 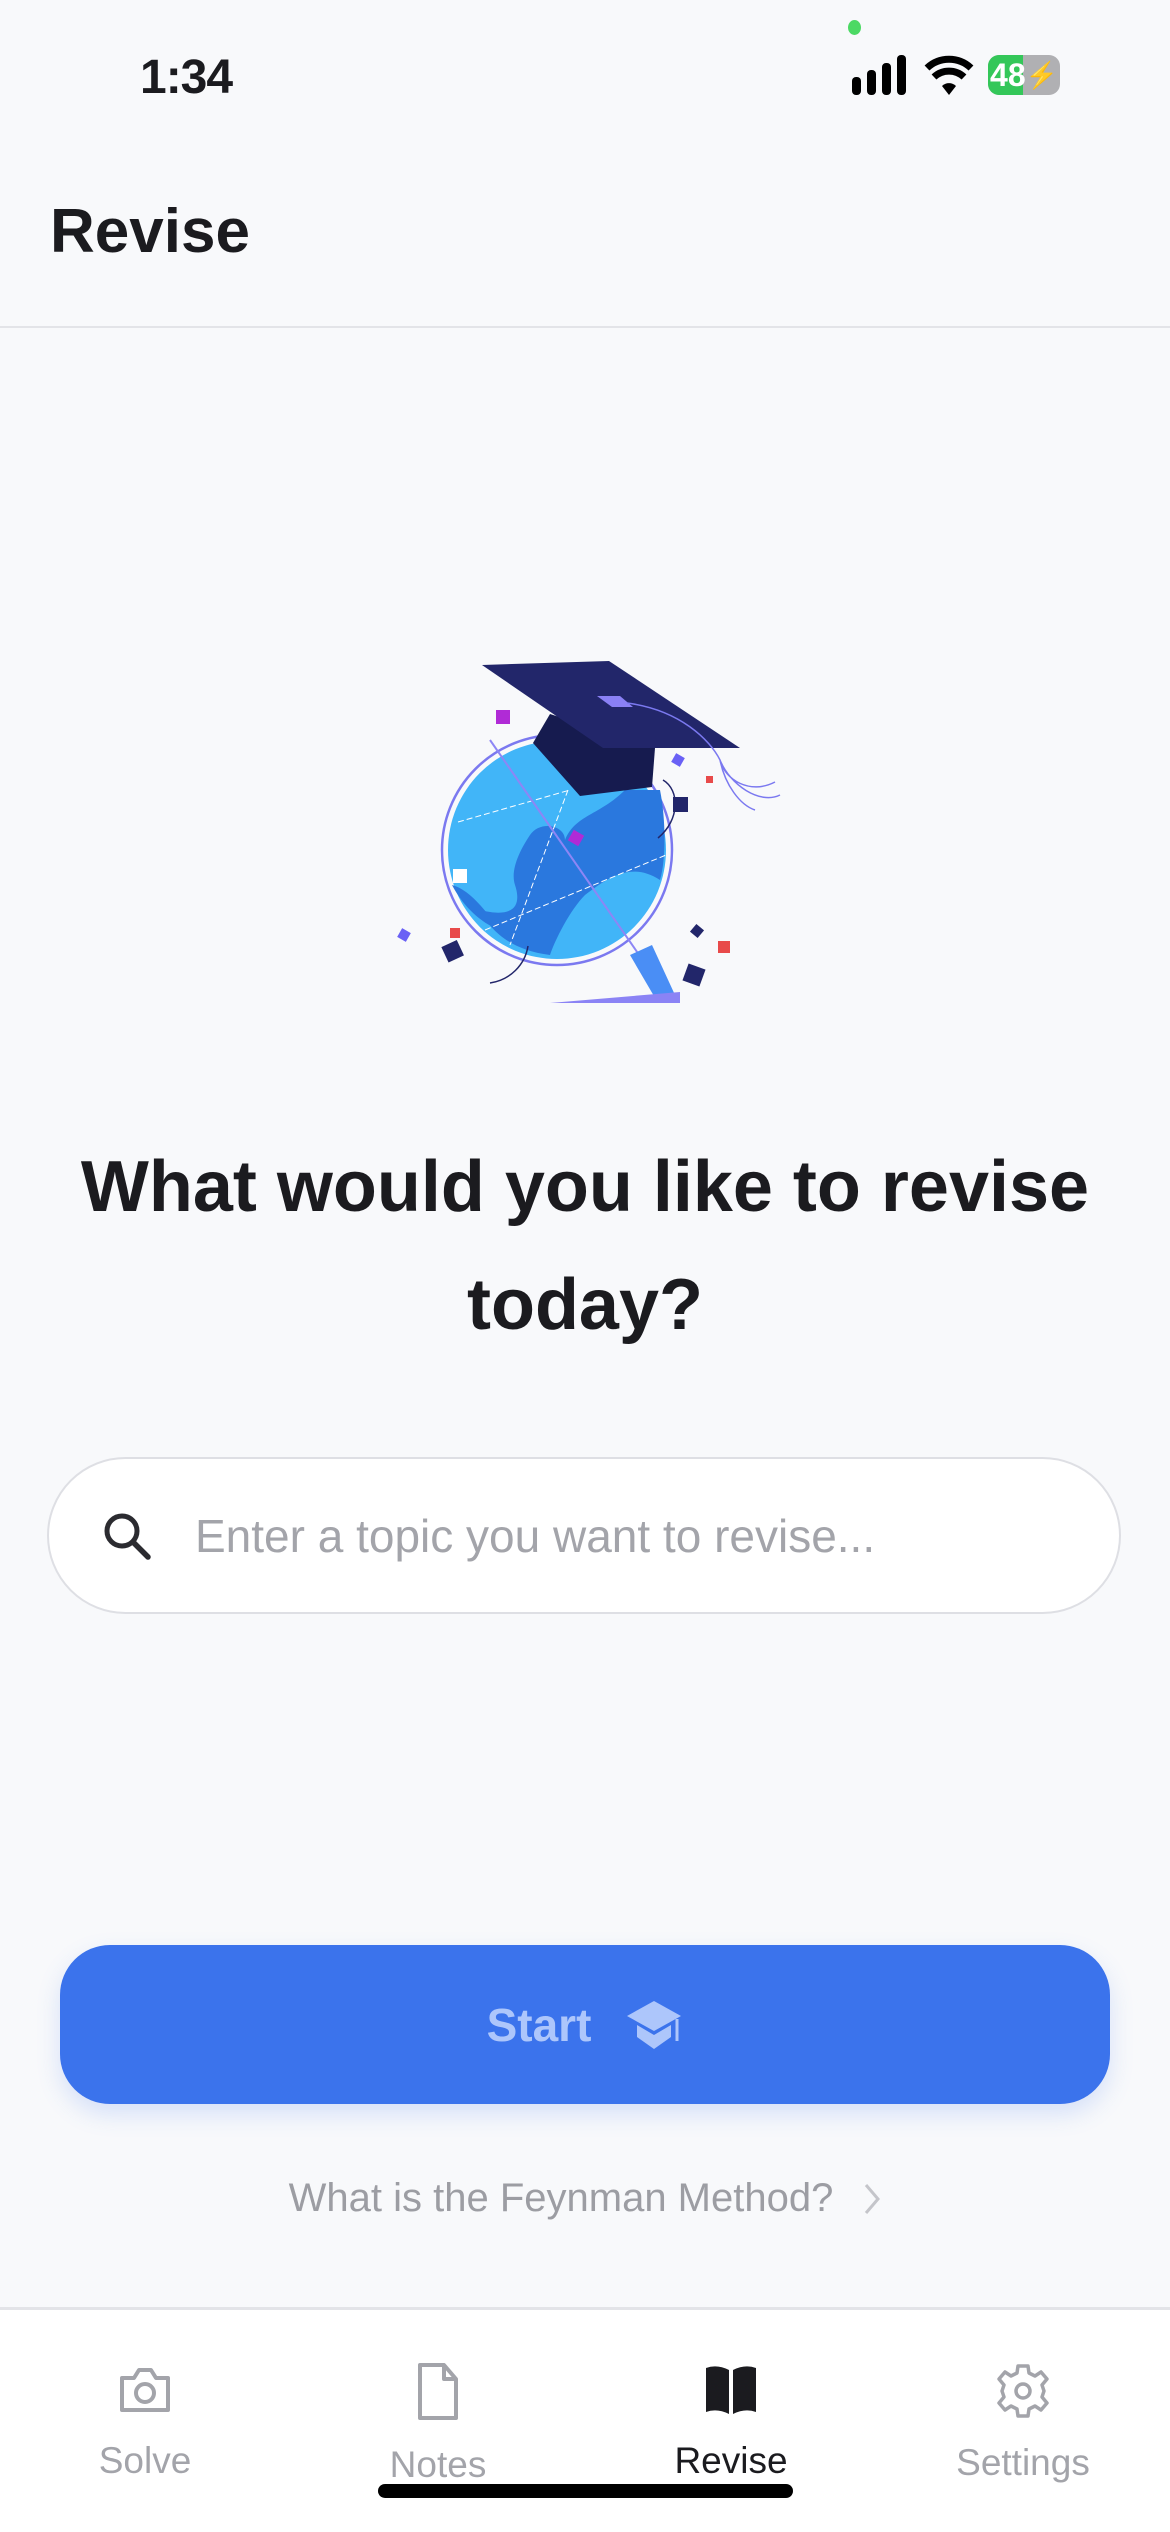 I want to click on tab-bar: Solve Notes Revise Settings, so click(x=585, y=2421).